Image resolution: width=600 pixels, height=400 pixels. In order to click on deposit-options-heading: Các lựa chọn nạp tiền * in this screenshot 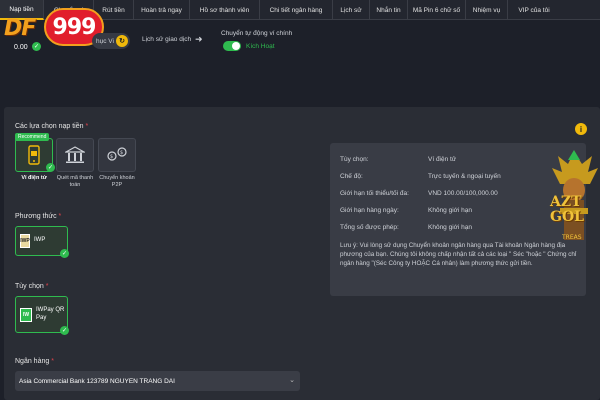, I will do `click(52, 126)`.